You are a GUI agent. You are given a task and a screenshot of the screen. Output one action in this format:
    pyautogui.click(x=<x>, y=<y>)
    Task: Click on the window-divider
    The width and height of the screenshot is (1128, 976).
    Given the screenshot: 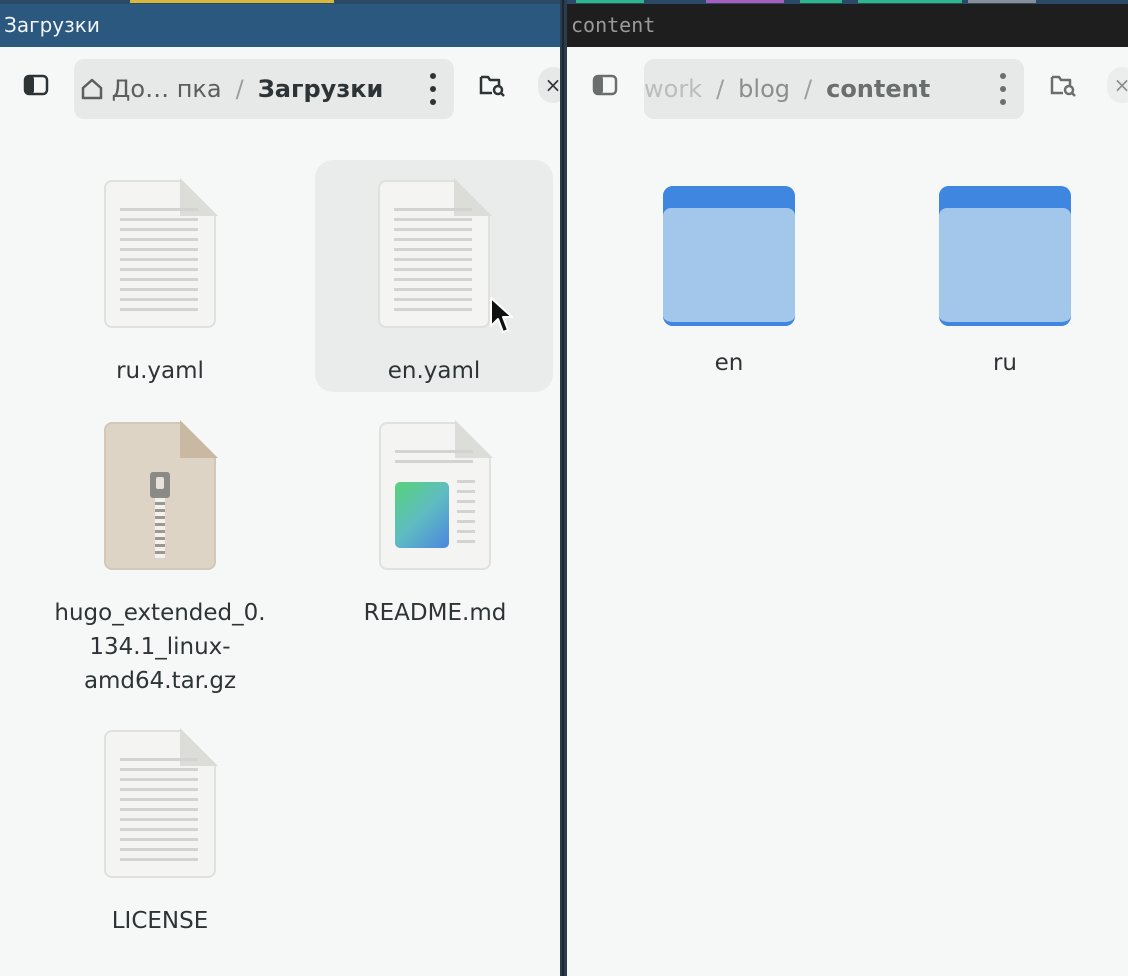 What is the action you would take?
    pyautogui.click(x=563, y=488)
    